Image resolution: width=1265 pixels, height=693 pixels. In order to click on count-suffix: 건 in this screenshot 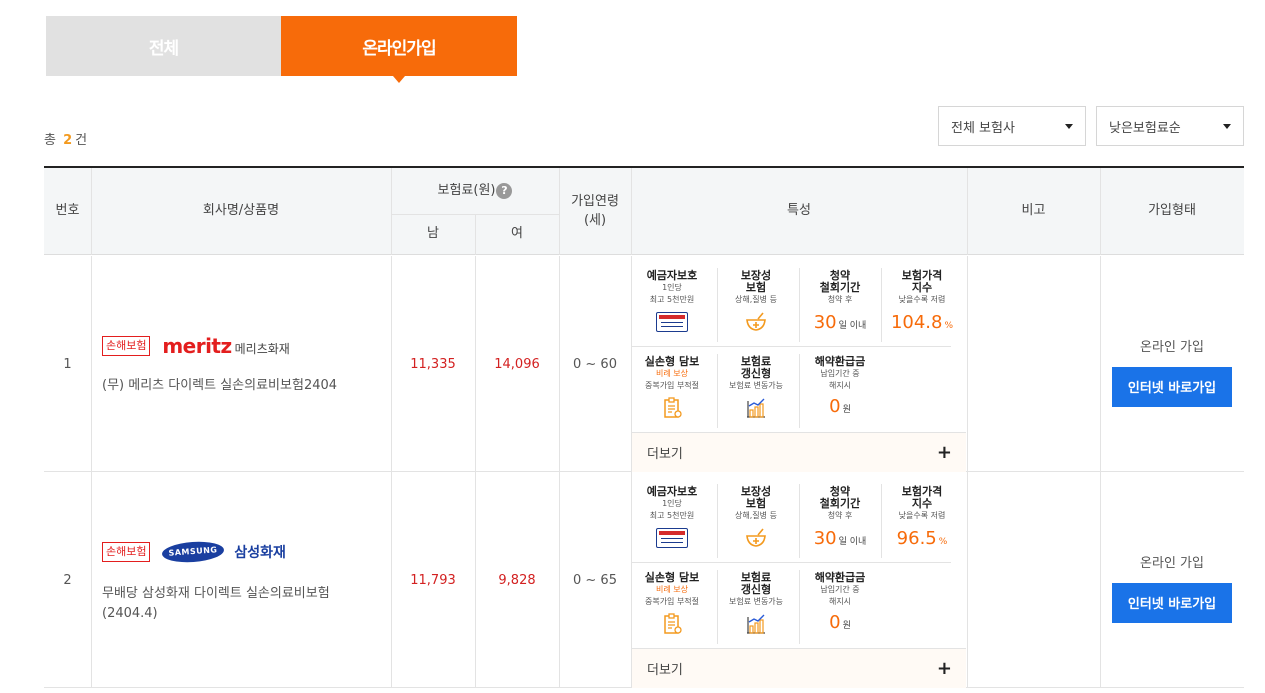, I will do `click(81, 140)`.